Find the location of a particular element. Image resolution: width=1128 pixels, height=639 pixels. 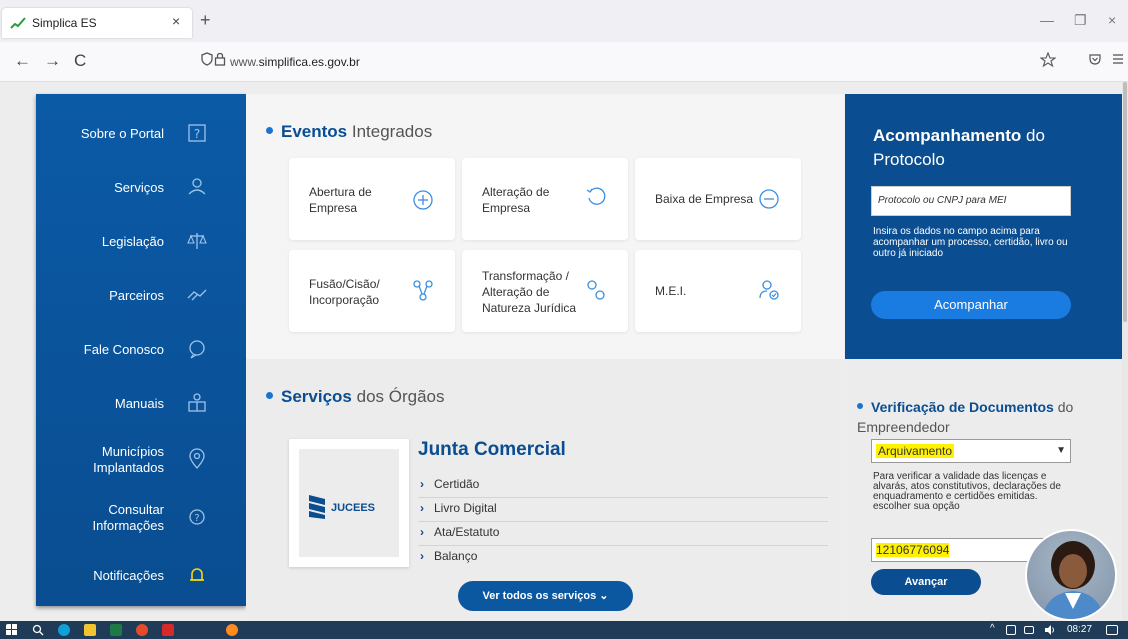

link-livro-digital: › Livro Digital is located at coordinates (623, 510).